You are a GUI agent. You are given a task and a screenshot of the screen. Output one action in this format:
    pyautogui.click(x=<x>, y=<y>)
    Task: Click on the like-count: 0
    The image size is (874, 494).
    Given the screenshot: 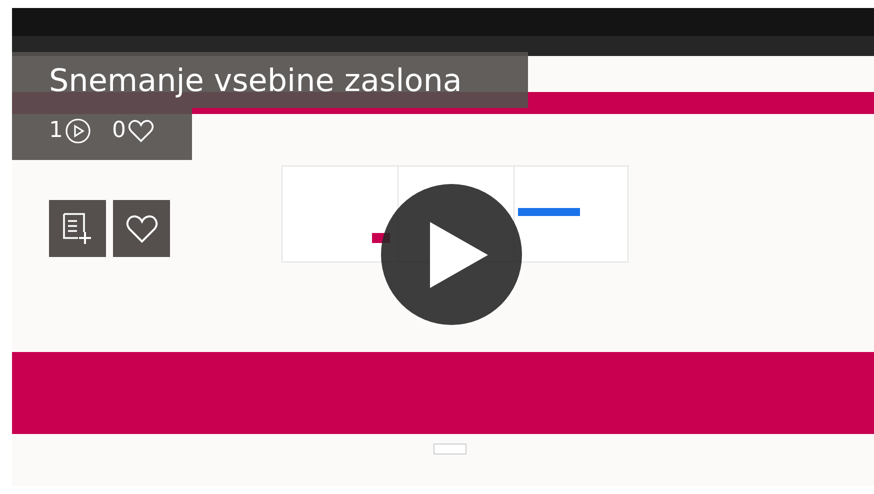 What is the action you would take?
    pyautogui.click(x=119, y=131)
    